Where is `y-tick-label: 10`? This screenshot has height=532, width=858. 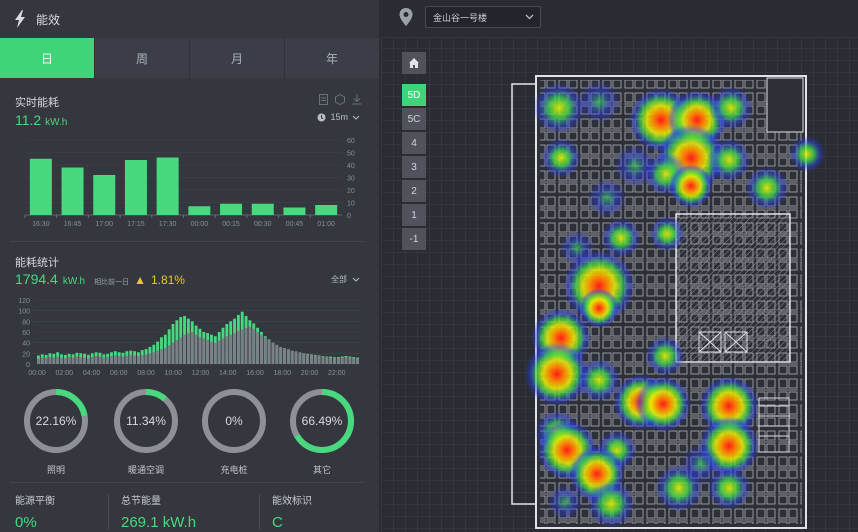 y-tick-label: 10 is located at coordinates (351, 204).